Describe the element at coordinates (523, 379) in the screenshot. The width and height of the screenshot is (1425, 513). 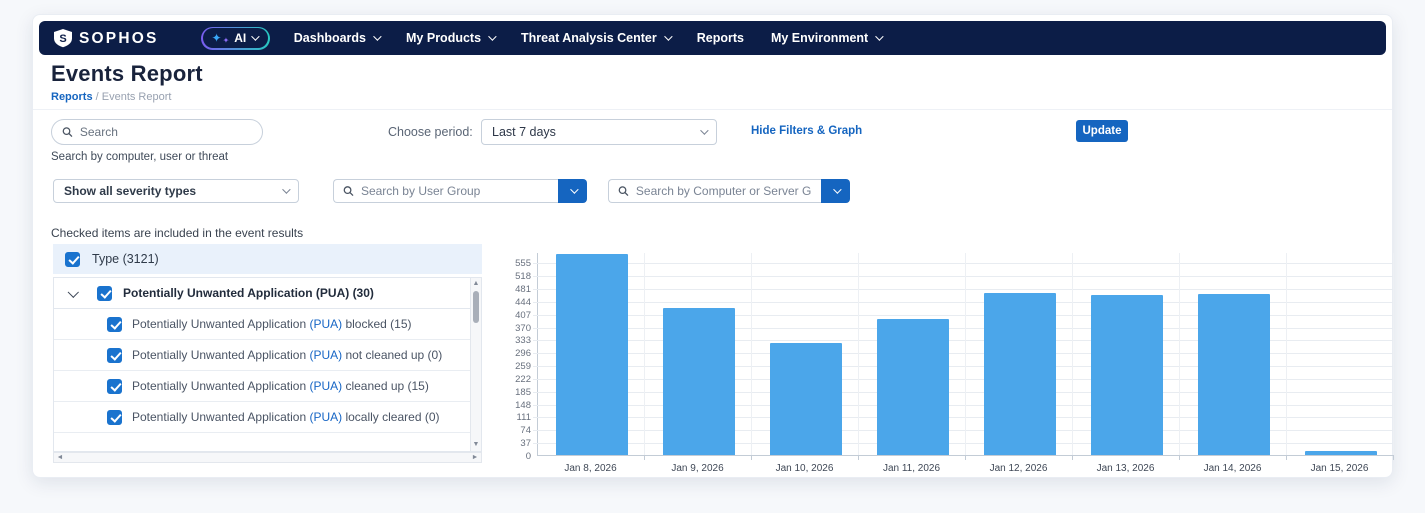
I see `y-axis-tick-label: 222` at that location.